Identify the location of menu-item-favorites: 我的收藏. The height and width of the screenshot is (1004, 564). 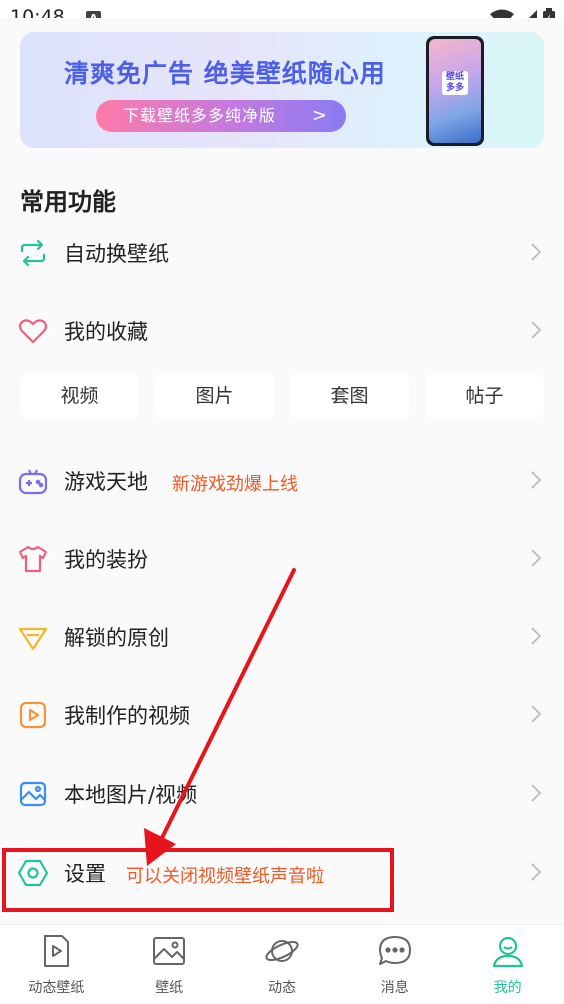
(282, 333).